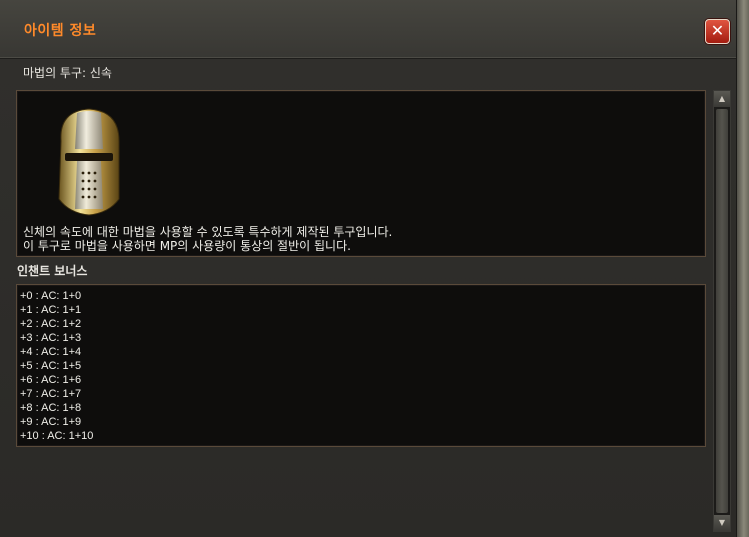 The height and width of the screenshot is (537, 749). I want to click on scroll-thumb, so click(722, 311).